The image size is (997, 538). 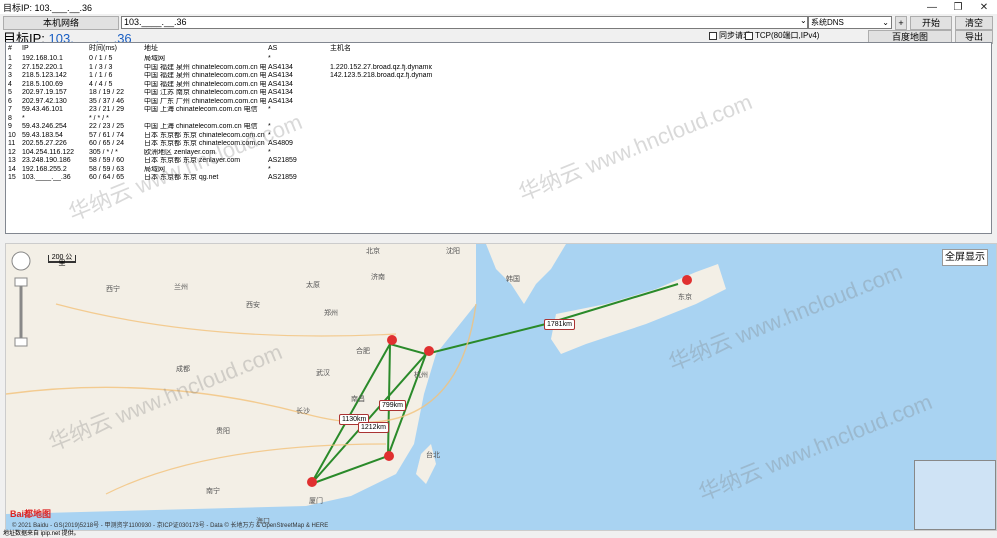 What do you see at coordinates (101, 75) in the screenshot?
I see `table-cell: 1 / 1 / 6` at bounding box center [101, 75].